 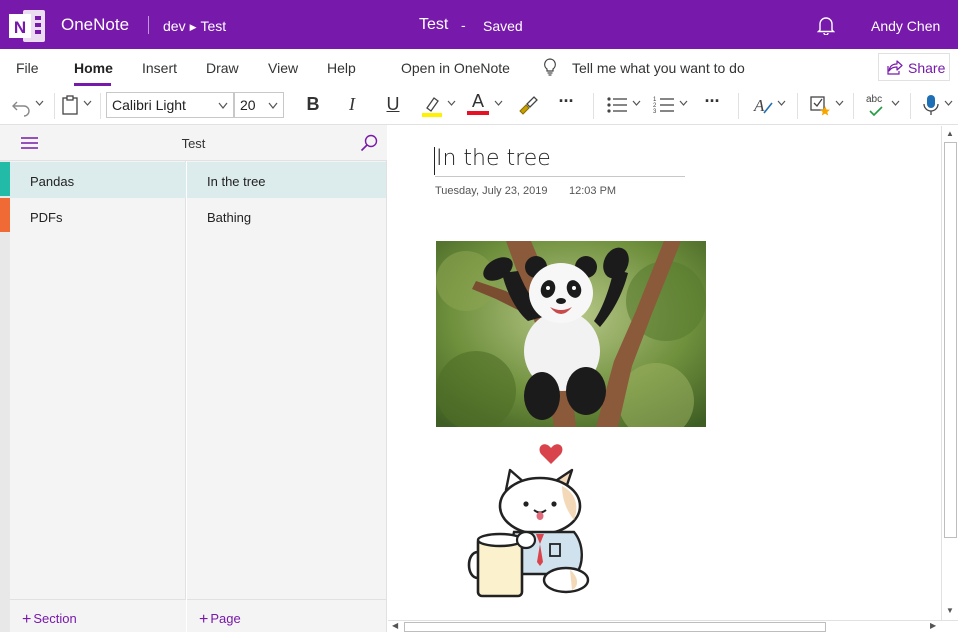 I want to click on dictate-dropdown-chevron-icon, so click(x=948, y=103).